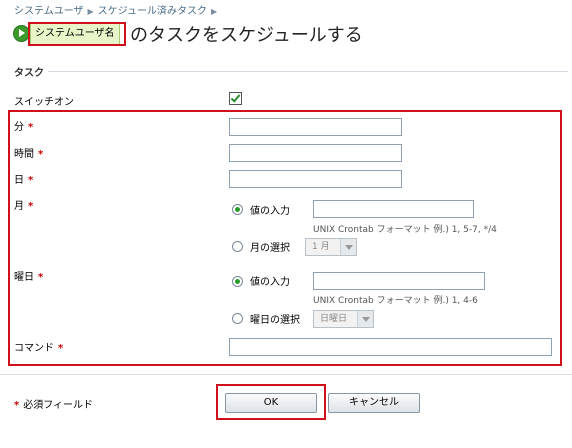 This screenshot has width=572, height=448. I want to click on highlight-box-user-tag, so click(77, 34).